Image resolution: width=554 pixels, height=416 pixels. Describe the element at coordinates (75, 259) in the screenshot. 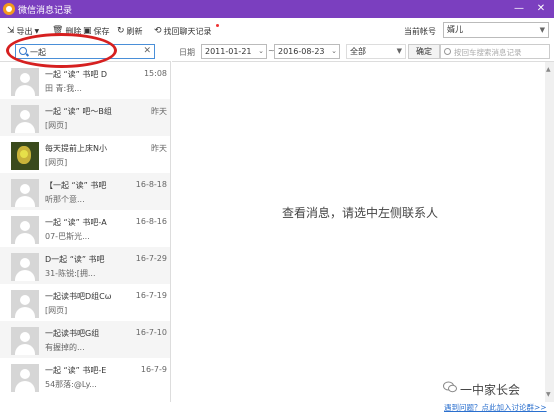

I see `contact-name: D一起 “读” 书吧` at that location.